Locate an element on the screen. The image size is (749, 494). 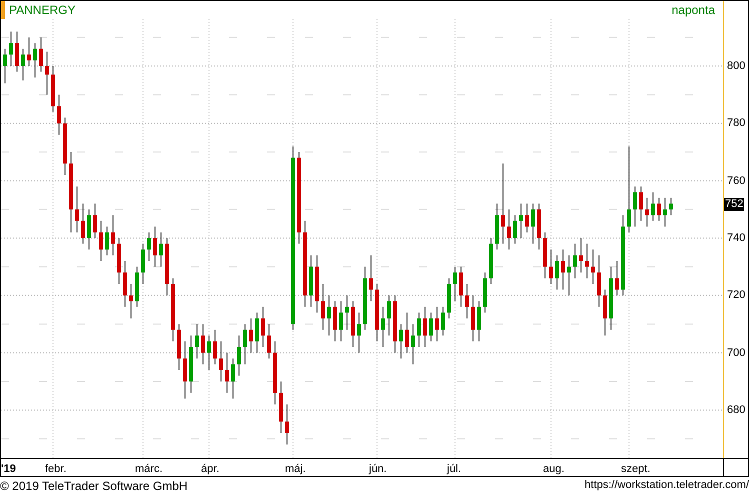
price-tick-label: 720 is located at coordinates (736, 295).